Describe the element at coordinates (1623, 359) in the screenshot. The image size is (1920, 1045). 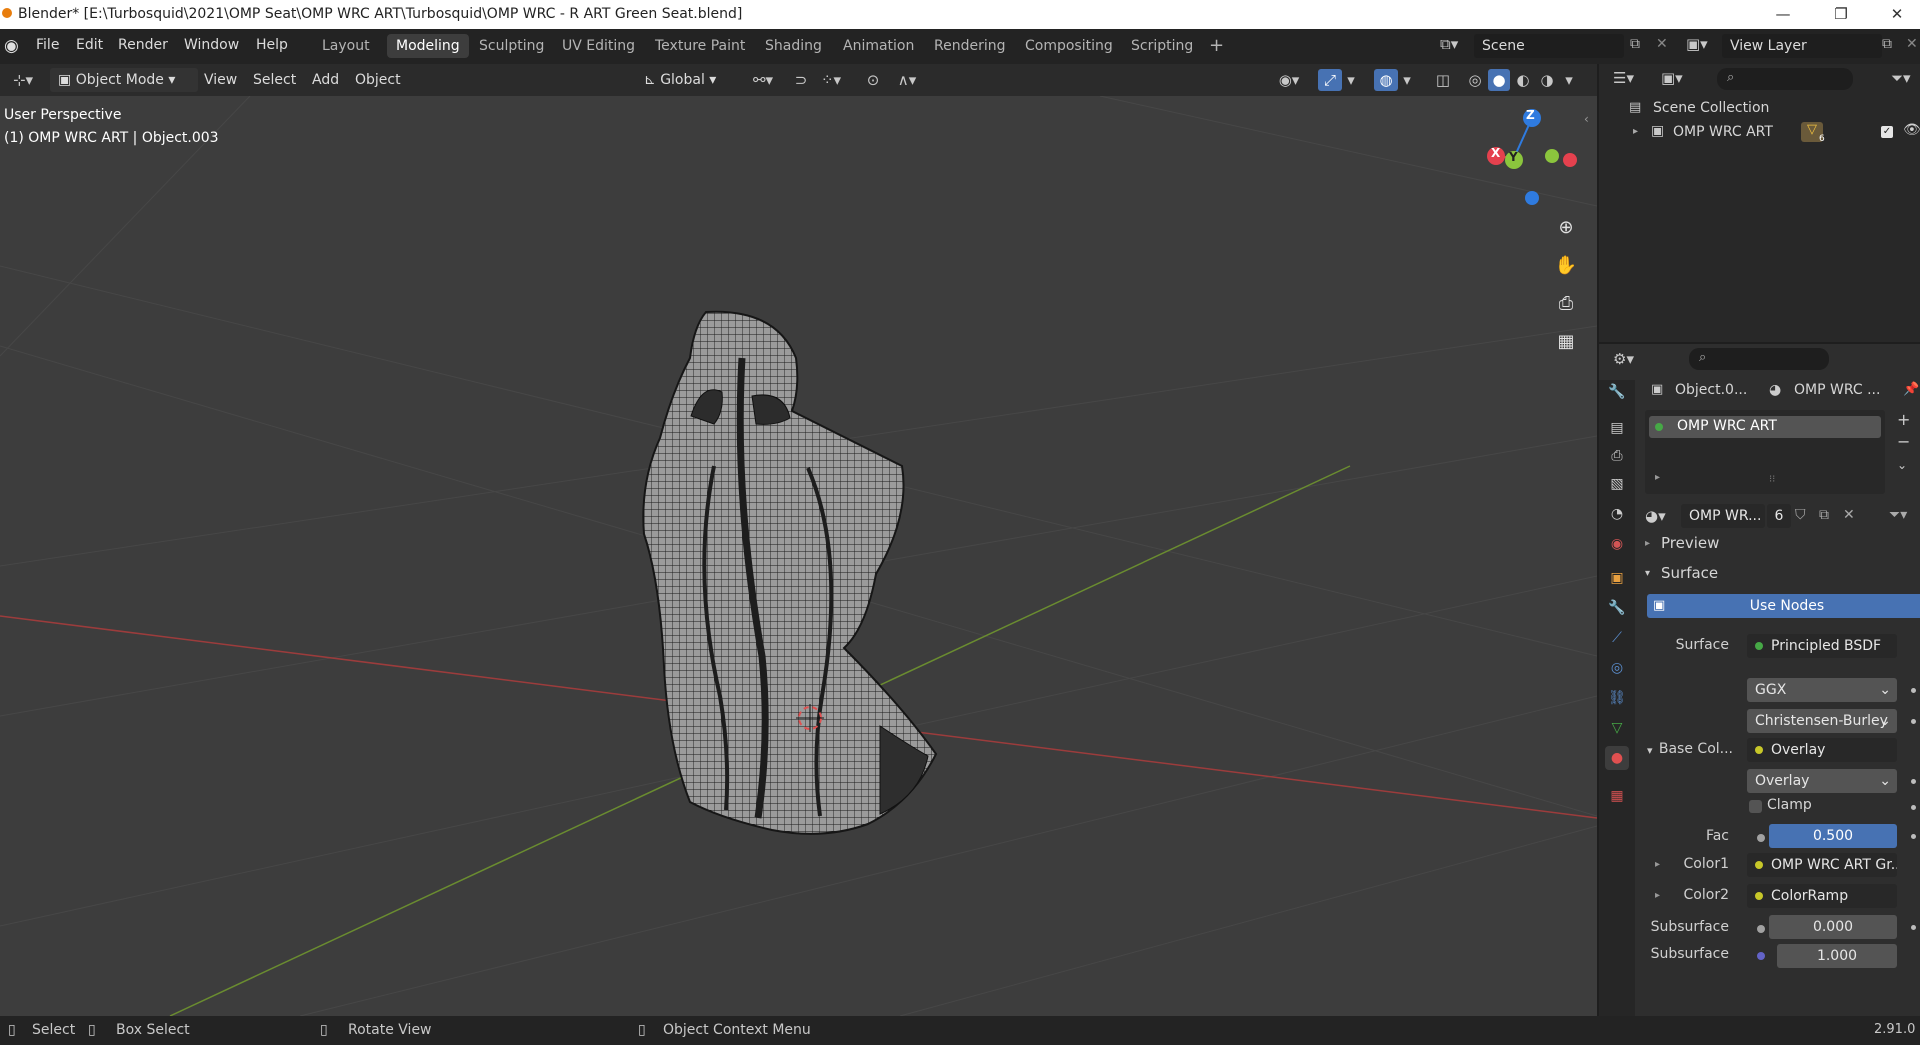
I see `properties-editor-type-icon: ⚙▾` at that location.